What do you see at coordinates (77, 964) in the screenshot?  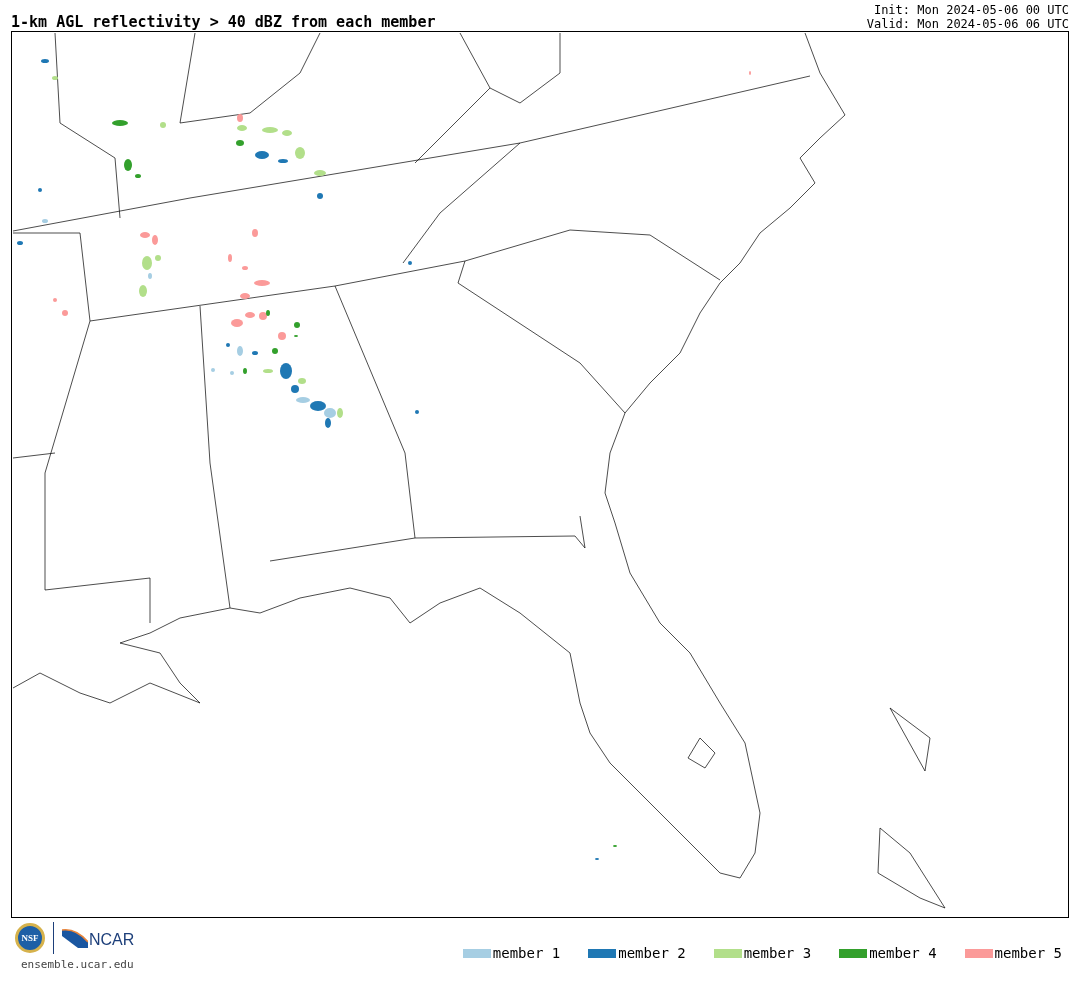 I see `site-url: ensemble.ucar.edu` at bounding box center [77, 964].